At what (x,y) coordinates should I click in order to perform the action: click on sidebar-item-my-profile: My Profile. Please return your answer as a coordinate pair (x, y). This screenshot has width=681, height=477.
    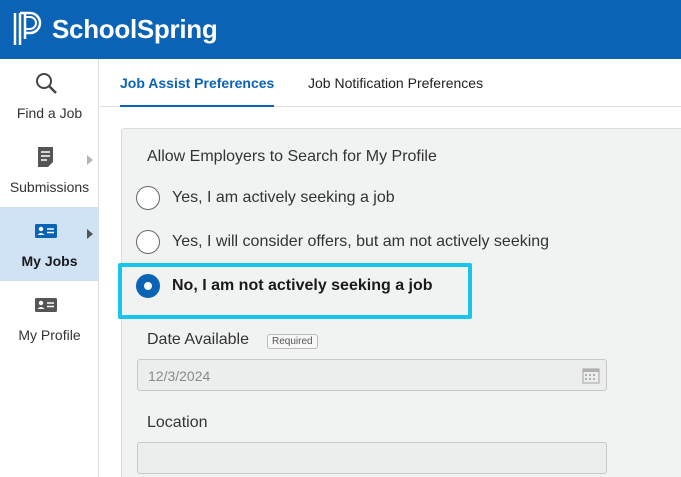
    Looking at the image, I should click on (49, 318).